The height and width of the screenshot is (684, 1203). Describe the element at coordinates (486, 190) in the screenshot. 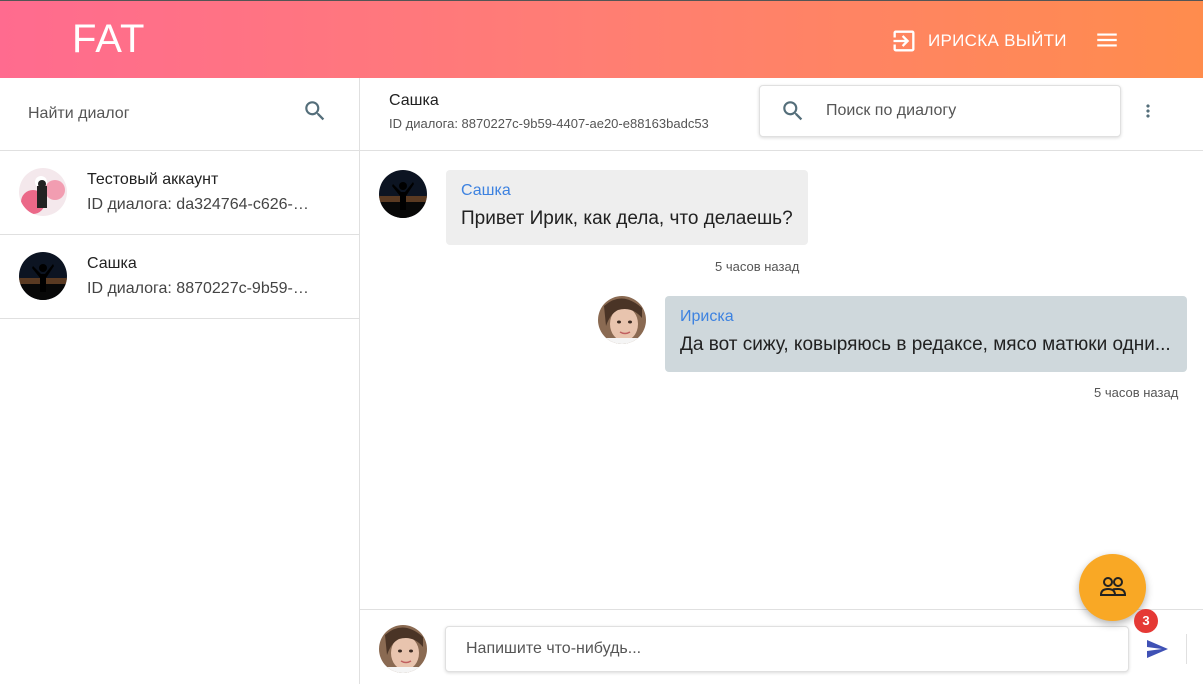

I see `message-author: Сашка` at that location.